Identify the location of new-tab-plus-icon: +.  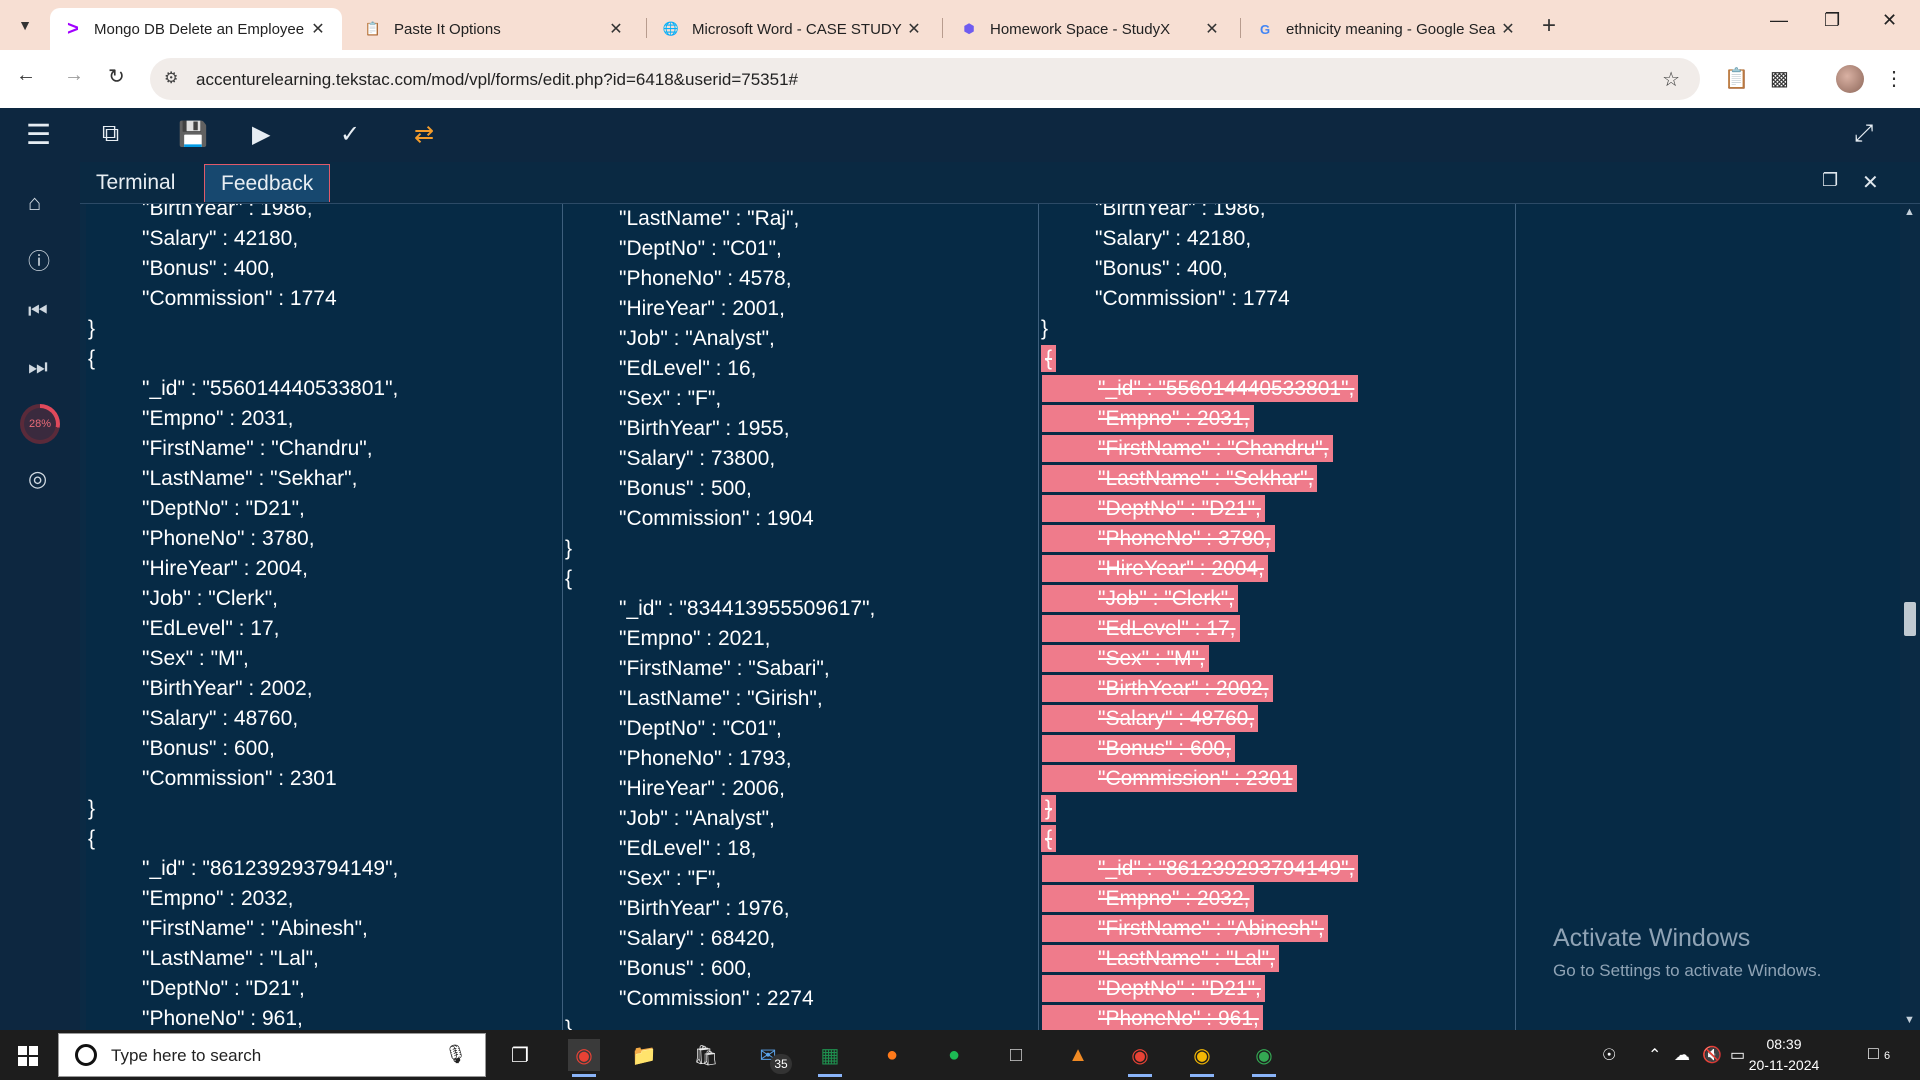
(1549, 26).